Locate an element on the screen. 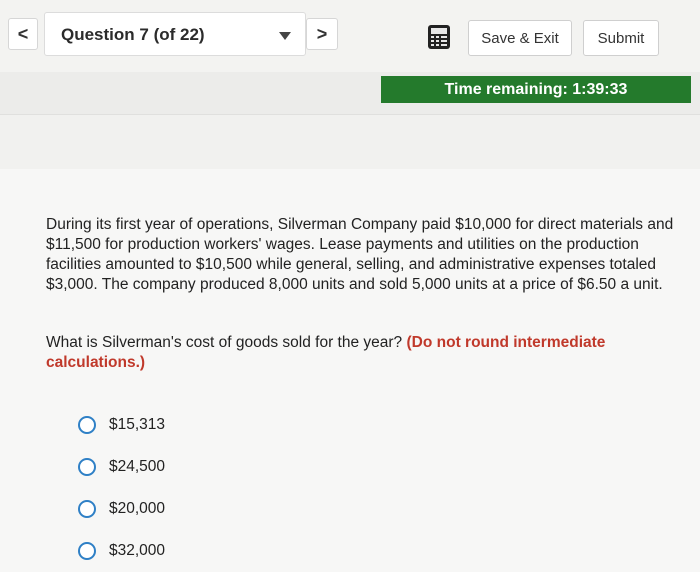 This screenshot has width=700, height=572. divider-band is located at coordinates (350, 142).